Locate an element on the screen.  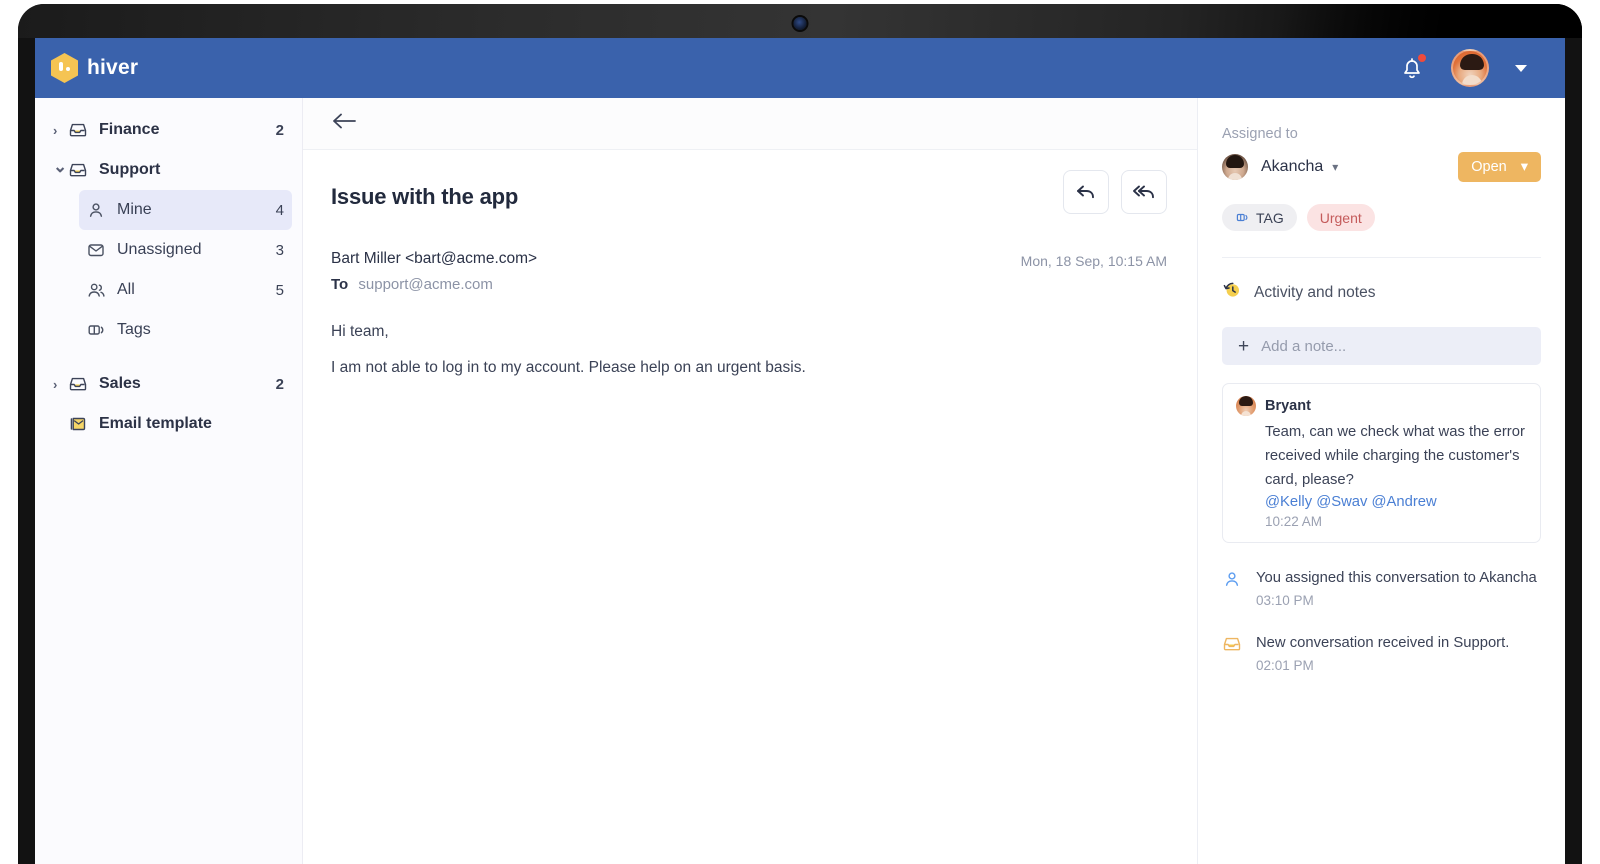
email-from: Bart Miller <bart@acme.com> is located at coordinates (434, 258).